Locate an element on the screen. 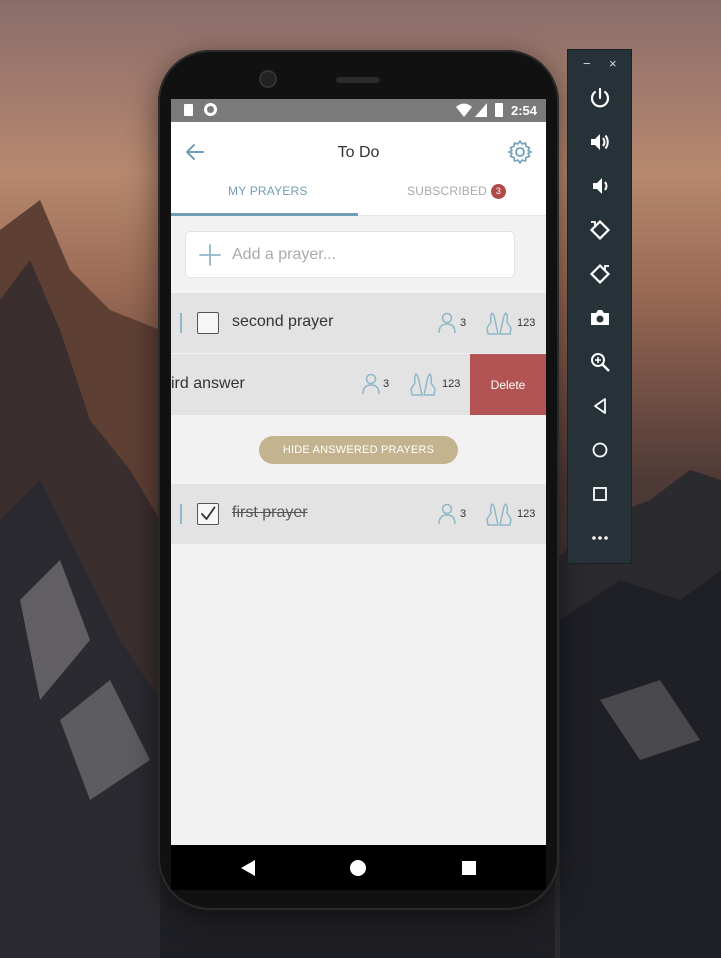  signal-icon is located at coordinates (481, 110).